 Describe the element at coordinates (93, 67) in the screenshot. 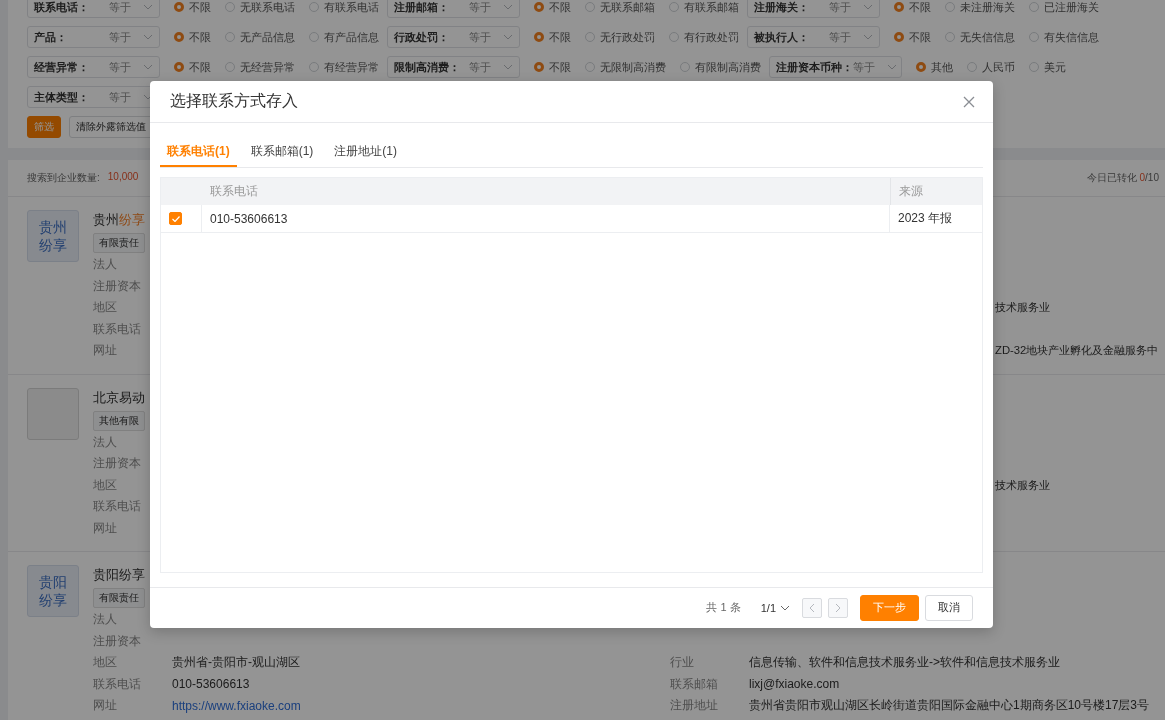

I see `filter-select: 经营异常： 等于` at that location.